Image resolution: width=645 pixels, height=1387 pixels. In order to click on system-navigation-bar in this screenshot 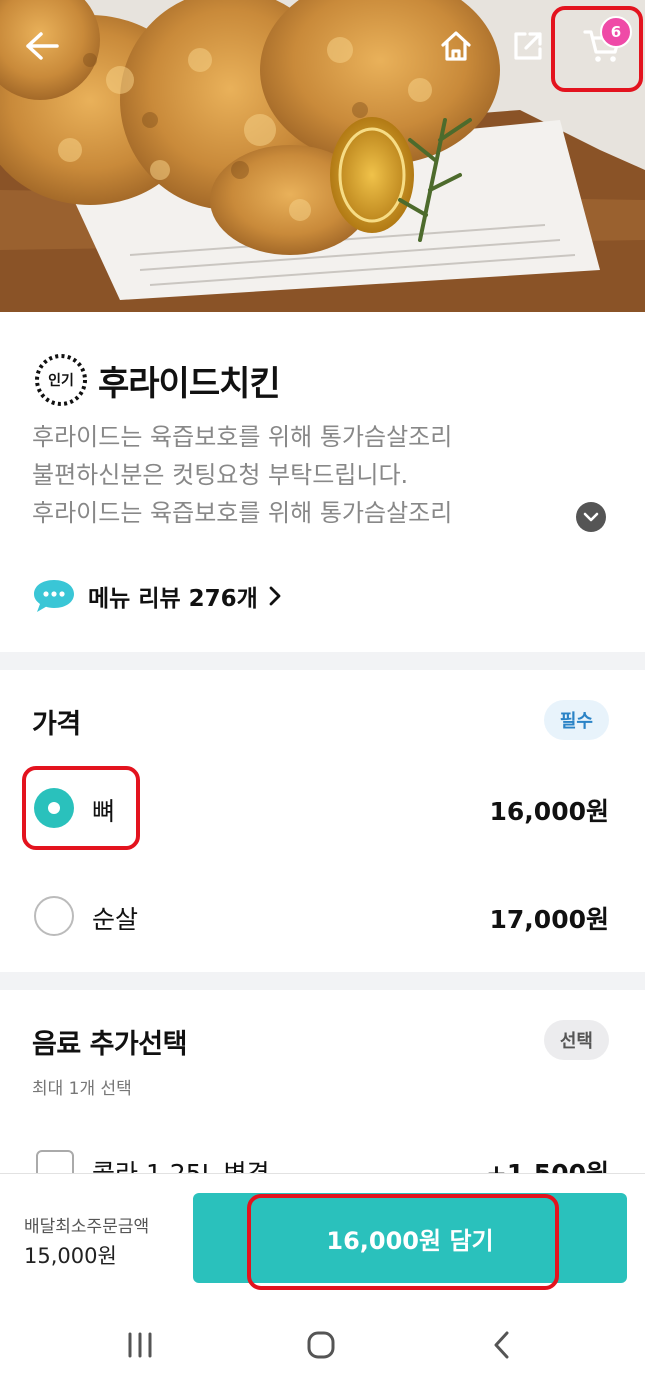, I will do `click(322, 1346)`.